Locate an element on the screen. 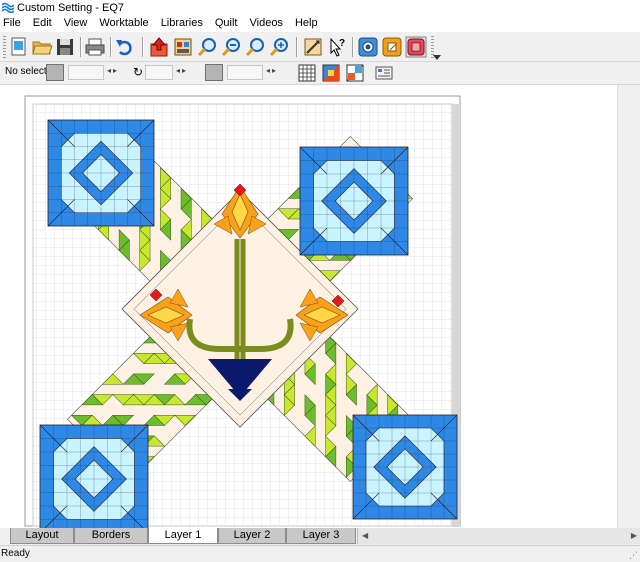  menu-view: View is located at coordinates (76, 24).